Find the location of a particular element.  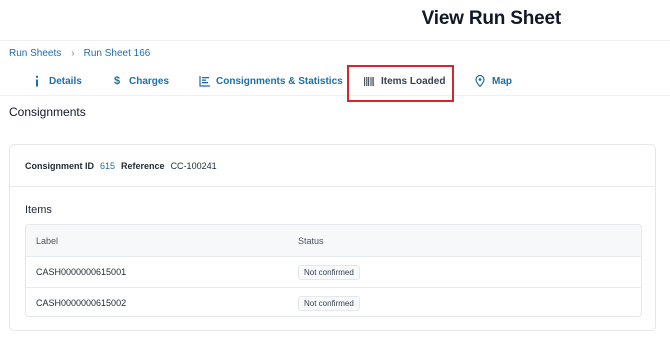

tab-items-loaded: Items Loaded is located at coordinates (404, 81).